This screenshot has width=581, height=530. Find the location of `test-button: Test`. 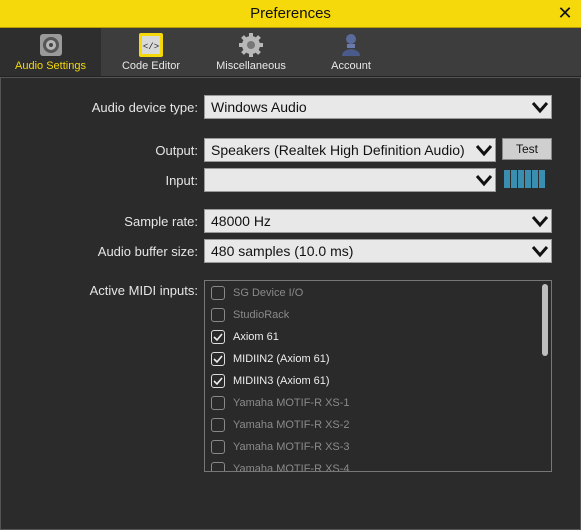

test-button: Test is located at coordinates (527, 149).